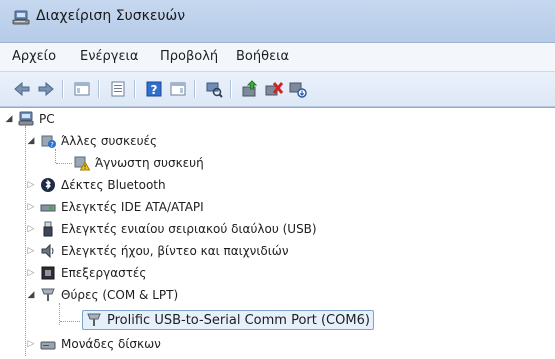 The height and width of the screenshot is (359, 555). Describe the element at coordinates (189, 229) in the screenshot. I see `tree-item-label: Ελεγκτές ενιαίου σειριακού διαύλου (USB)` at that location.